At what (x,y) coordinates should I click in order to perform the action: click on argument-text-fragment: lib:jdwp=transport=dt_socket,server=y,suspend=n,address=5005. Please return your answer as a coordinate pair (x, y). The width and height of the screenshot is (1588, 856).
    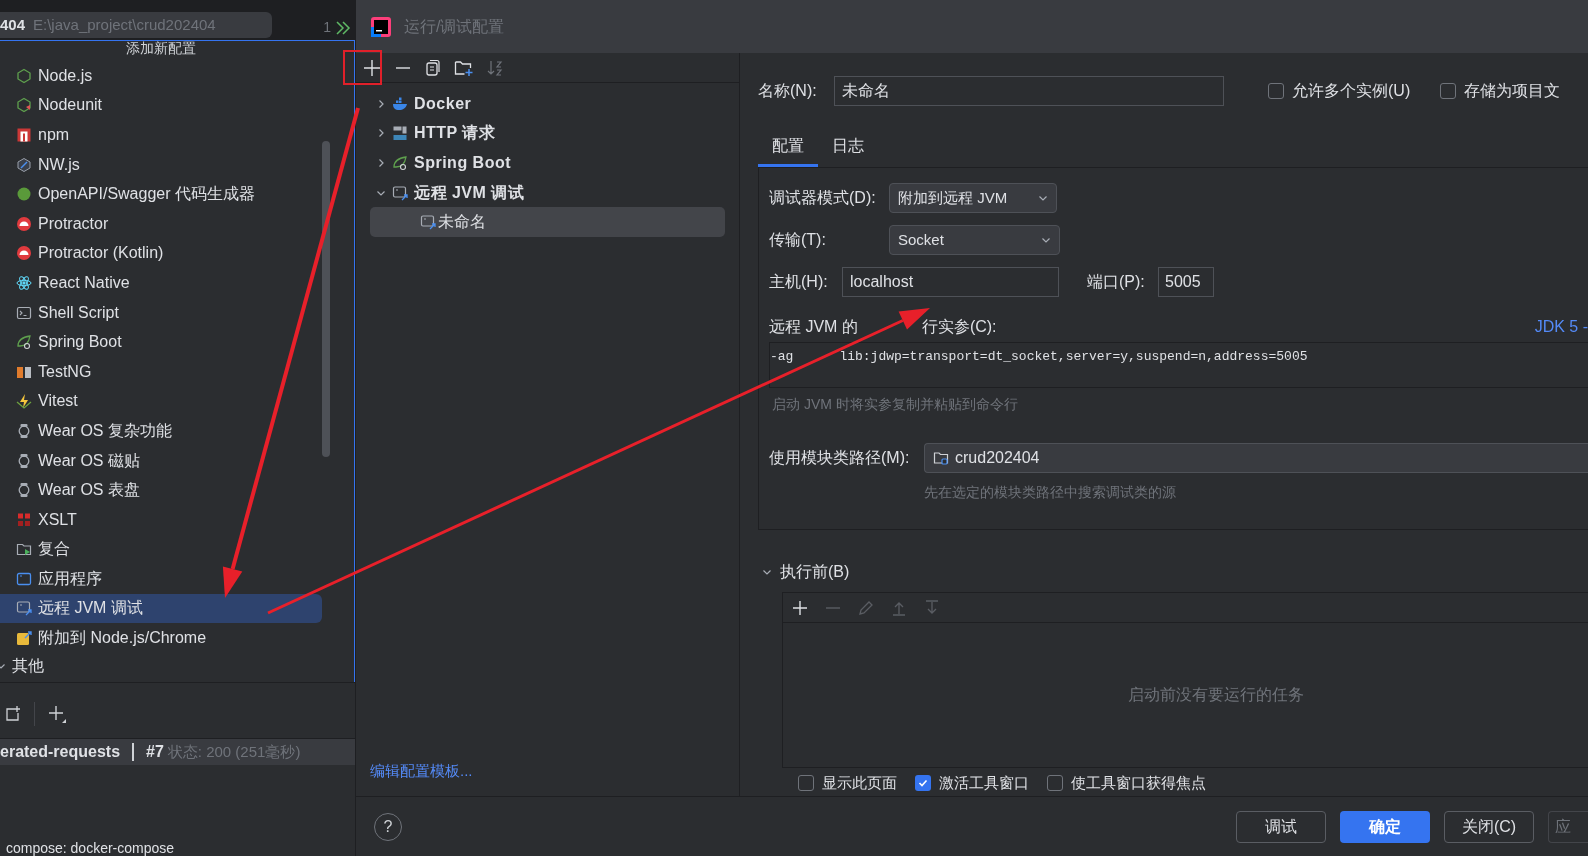
    Looking at the image, I should click on (1073, 357).